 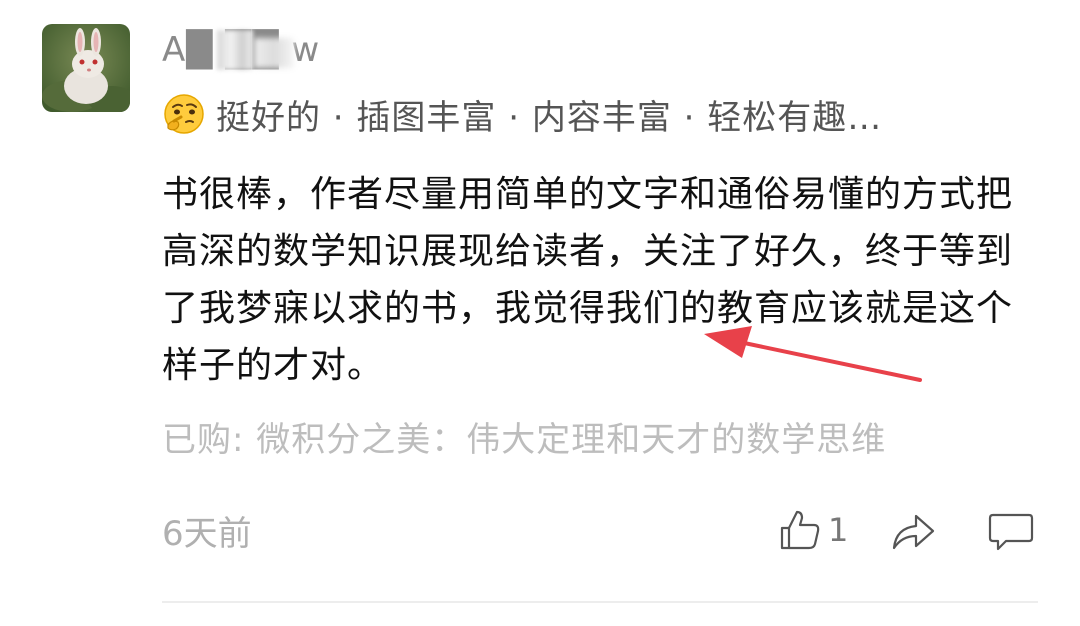 What do you see at coordinates (838, 530) in the screenshot?
I see `like-count: 1` at bounding box center [838, 530].